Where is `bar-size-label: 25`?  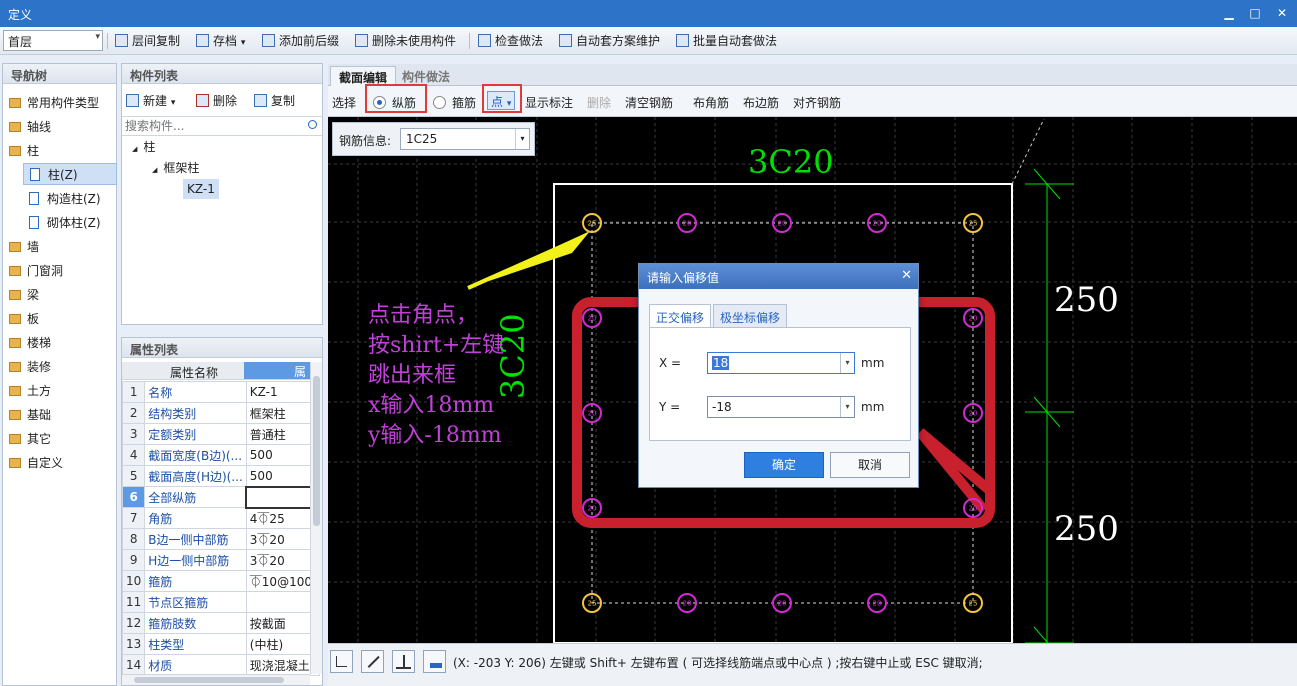
bar-size-label: 25 is located at coordinates (592, 224).